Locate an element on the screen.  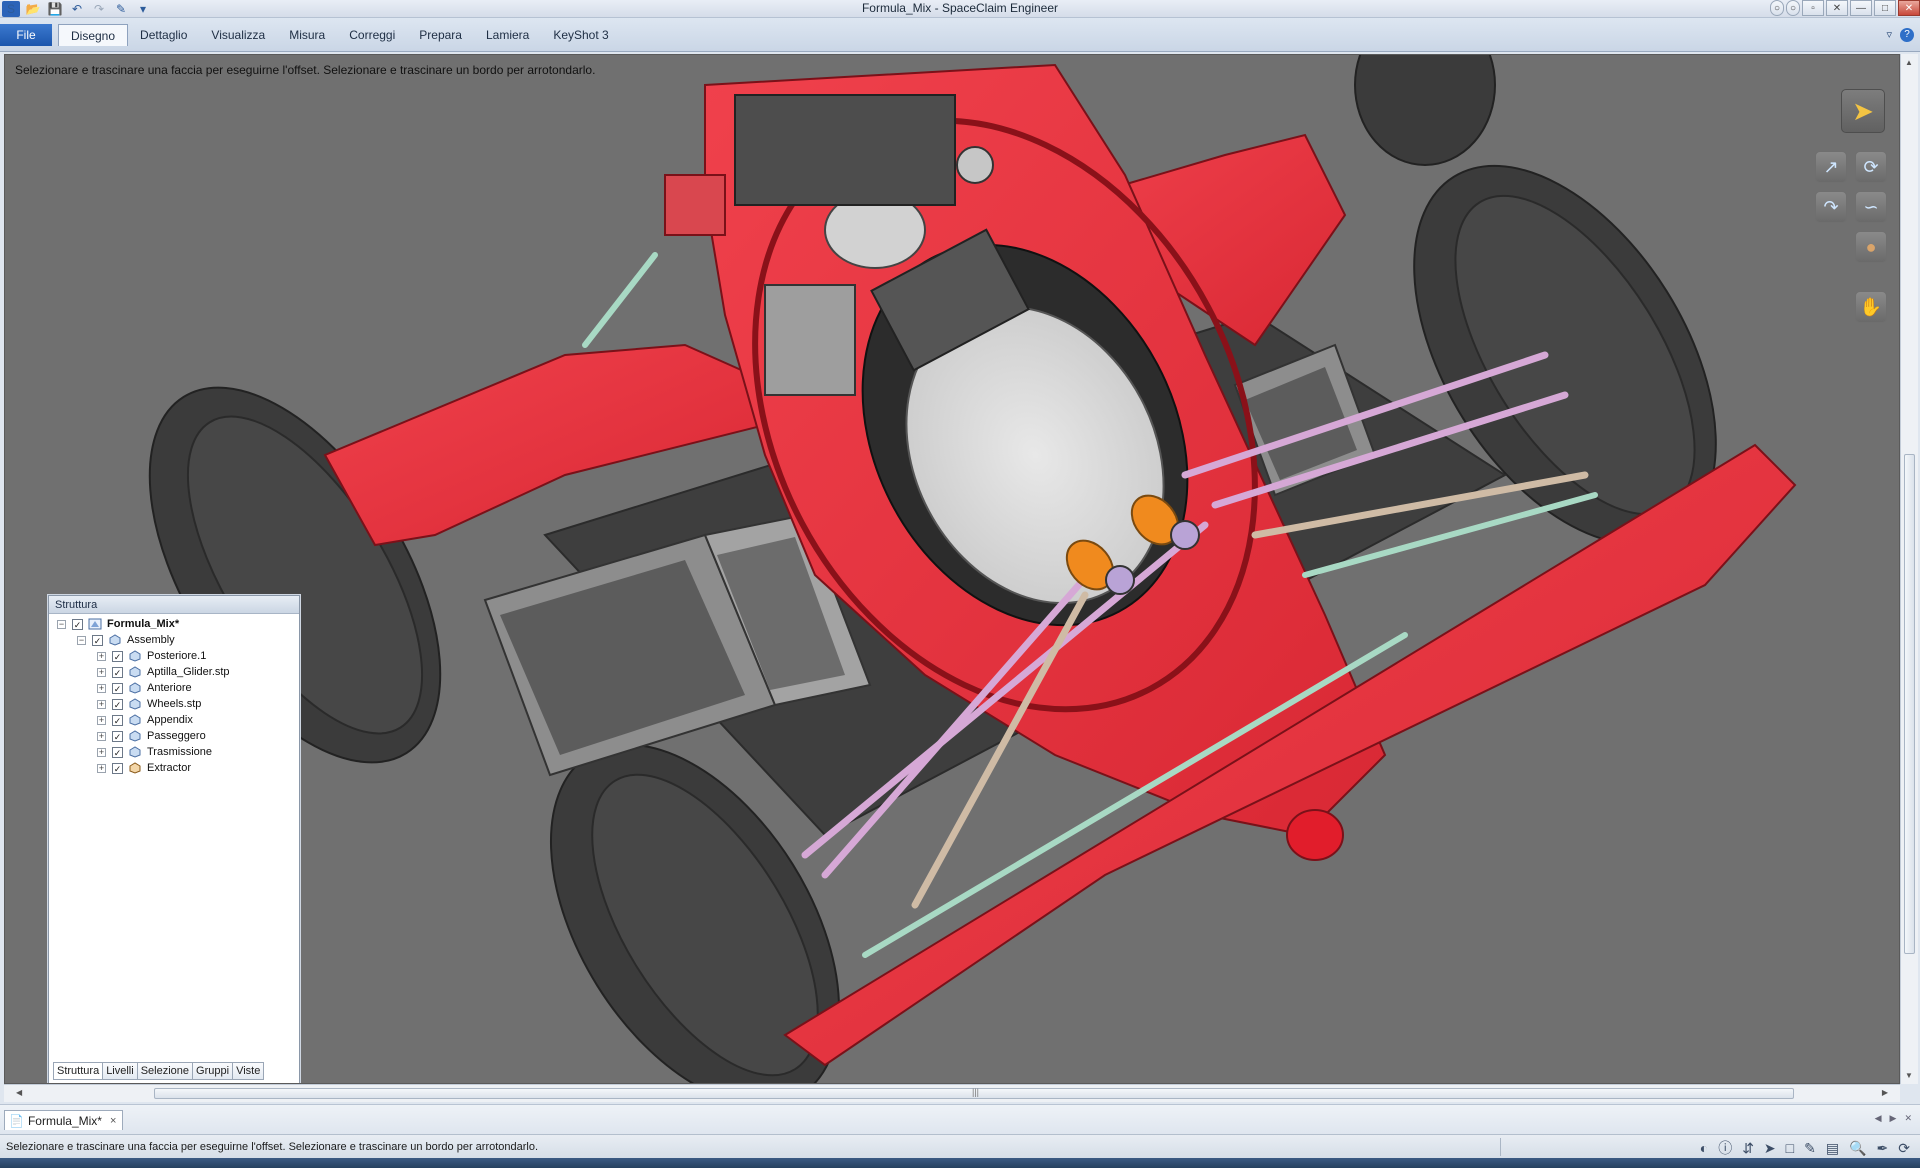
tree-node-extractor: + ✓ Extractor is located at coordinates (178, 768).